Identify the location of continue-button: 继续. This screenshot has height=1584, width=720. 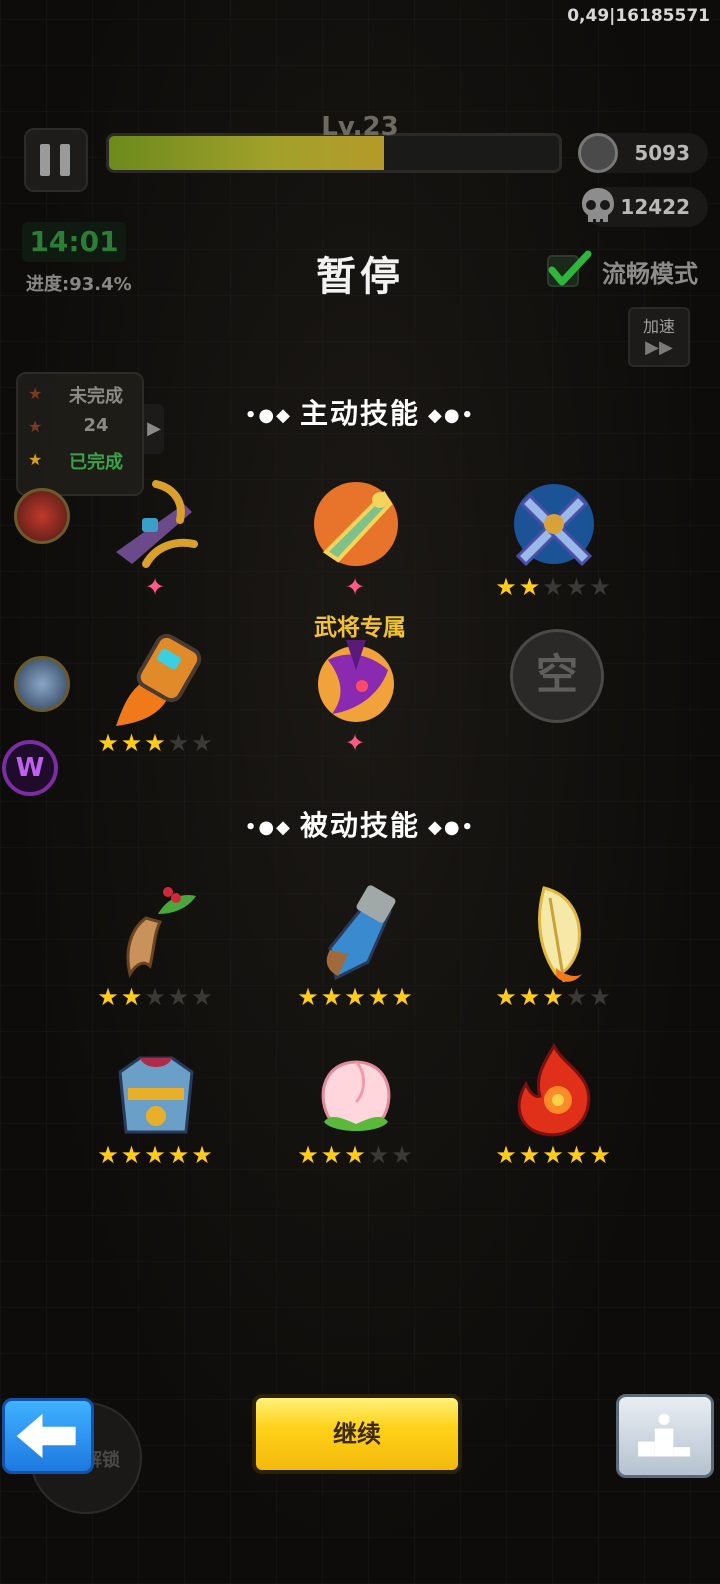
(357, 1434).